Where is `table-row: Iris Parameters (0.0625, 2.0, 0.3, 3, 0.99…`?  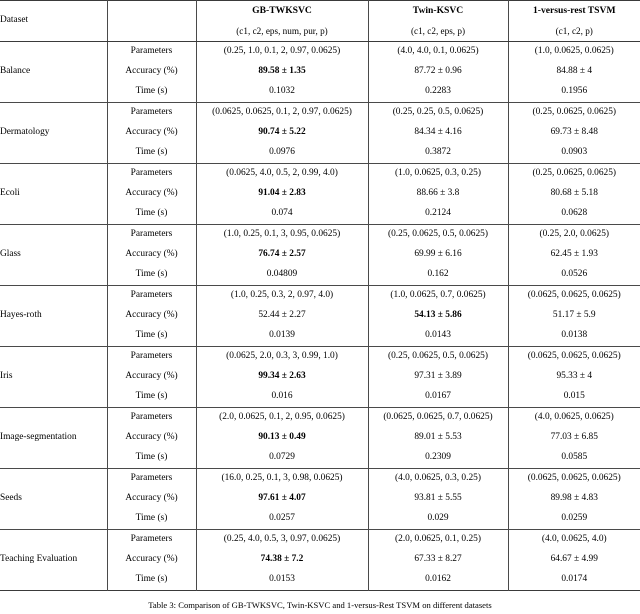
table-row: Iris Parameters (0.0625, 2.0, 0.3, 3, 0.99… is located at coordinates (320, 377).